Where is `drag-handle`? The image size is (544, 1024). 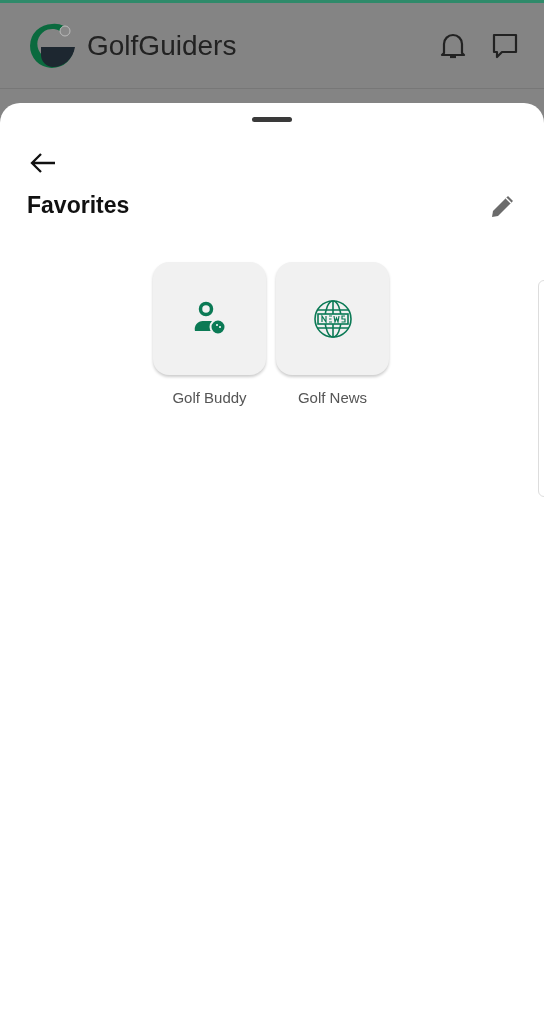 drag-handle is located at coordinates (272, 119).